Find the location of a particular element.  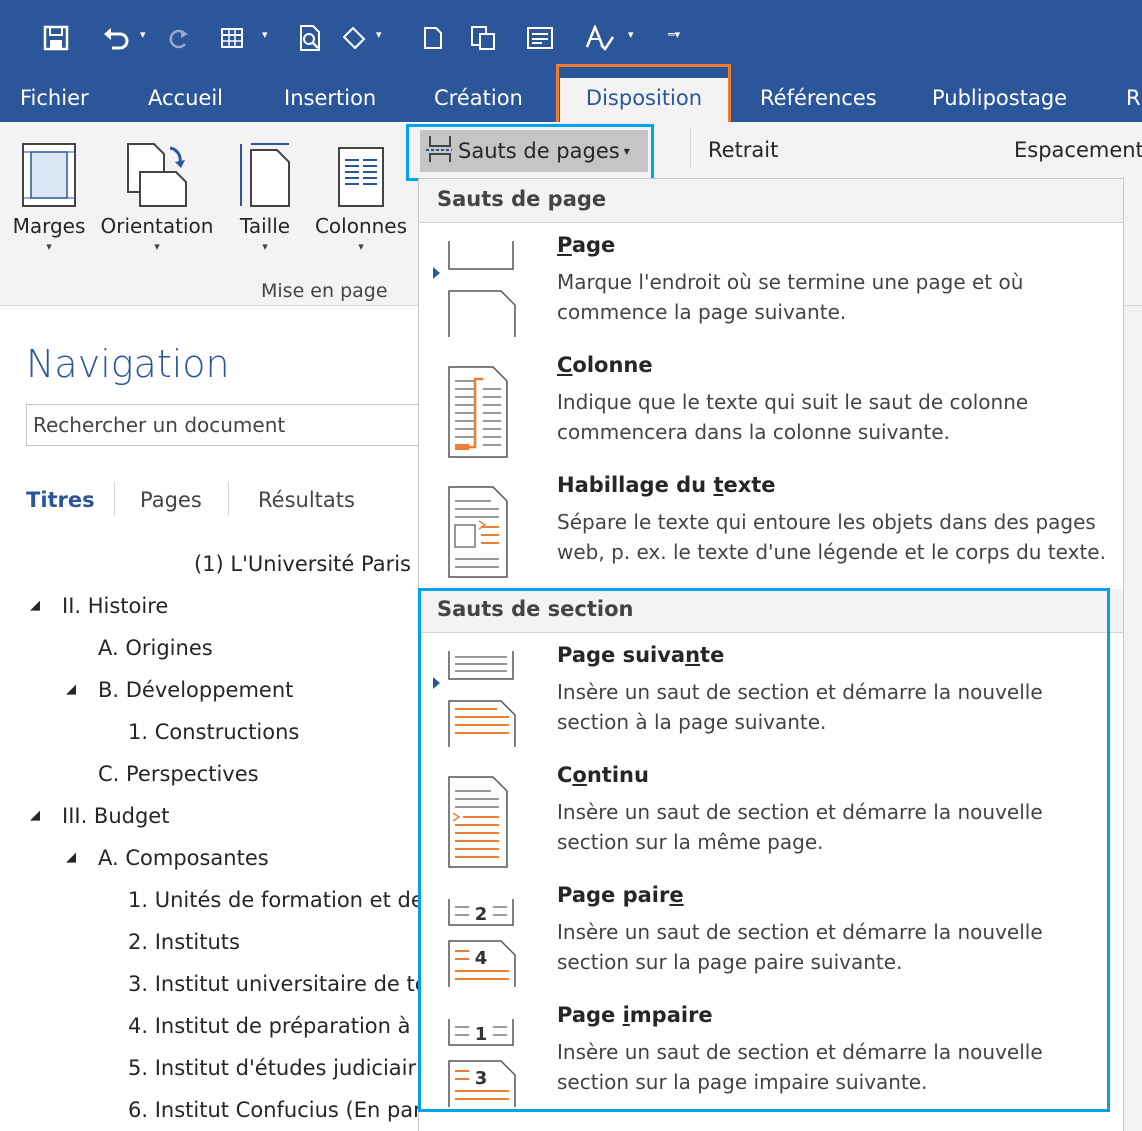

orientation-button: Orientation ▾ is located at coordinates (157, 191).